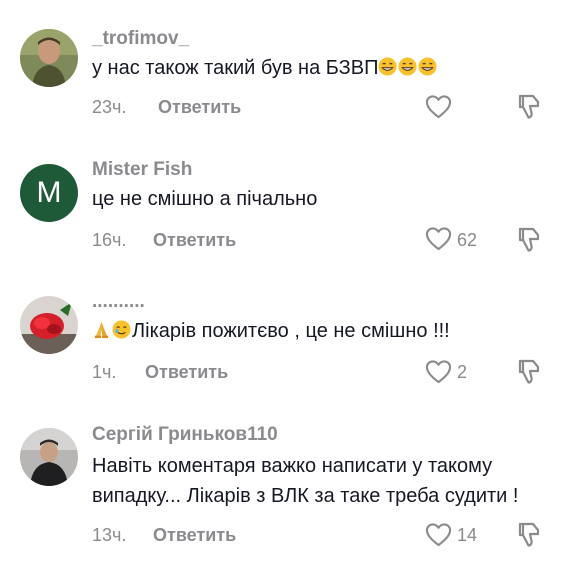  I want to click on folded-hands-icon, so click(101, 330).